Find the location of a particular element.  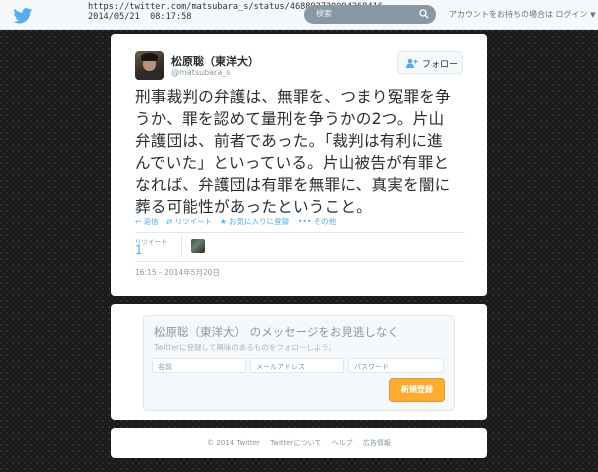

tweet-line: 刑事裁判の弁護は、無罪を、つまり冤罪を争 is located at coordinates (293, 97).